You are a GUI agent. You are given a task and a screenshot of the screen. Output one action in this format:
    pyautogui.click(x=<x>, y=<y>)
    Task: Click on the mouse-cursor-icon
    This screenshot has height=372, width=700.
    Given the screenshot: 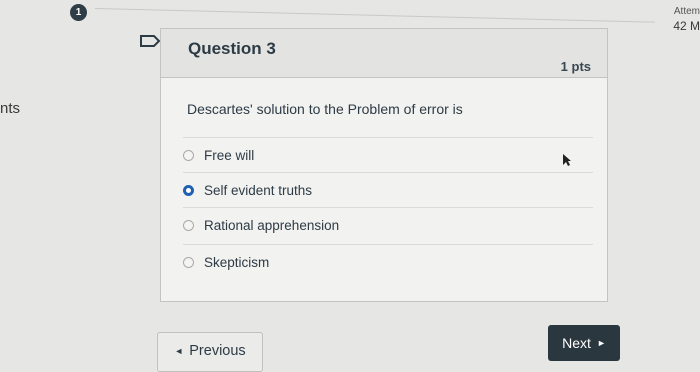 What is the action you would take?
    pyautogui.click(x=567, y=160)
    